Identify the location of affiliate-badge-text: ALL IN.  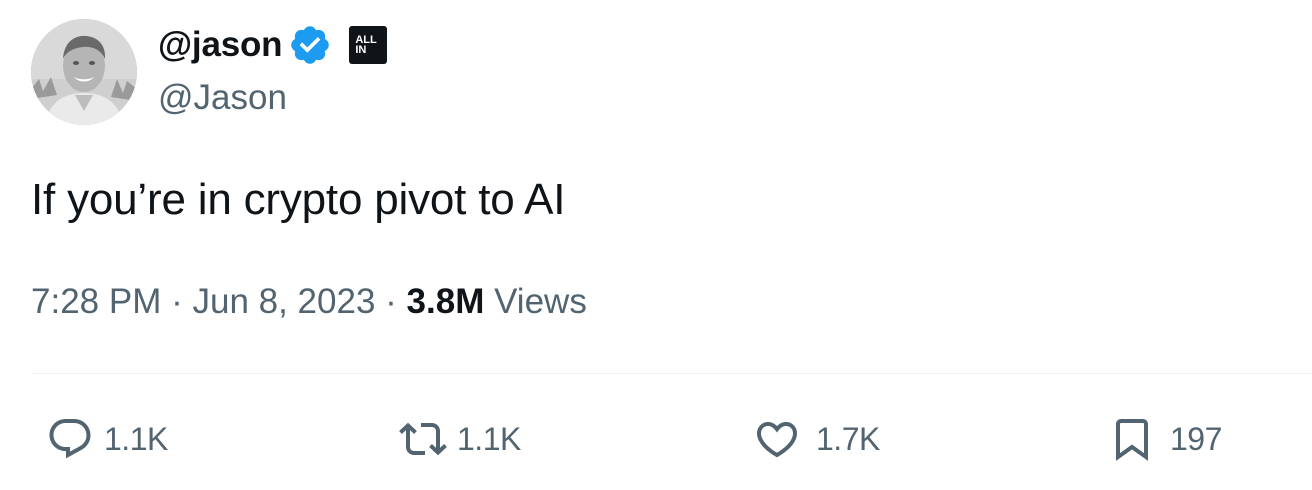
(366, 45).